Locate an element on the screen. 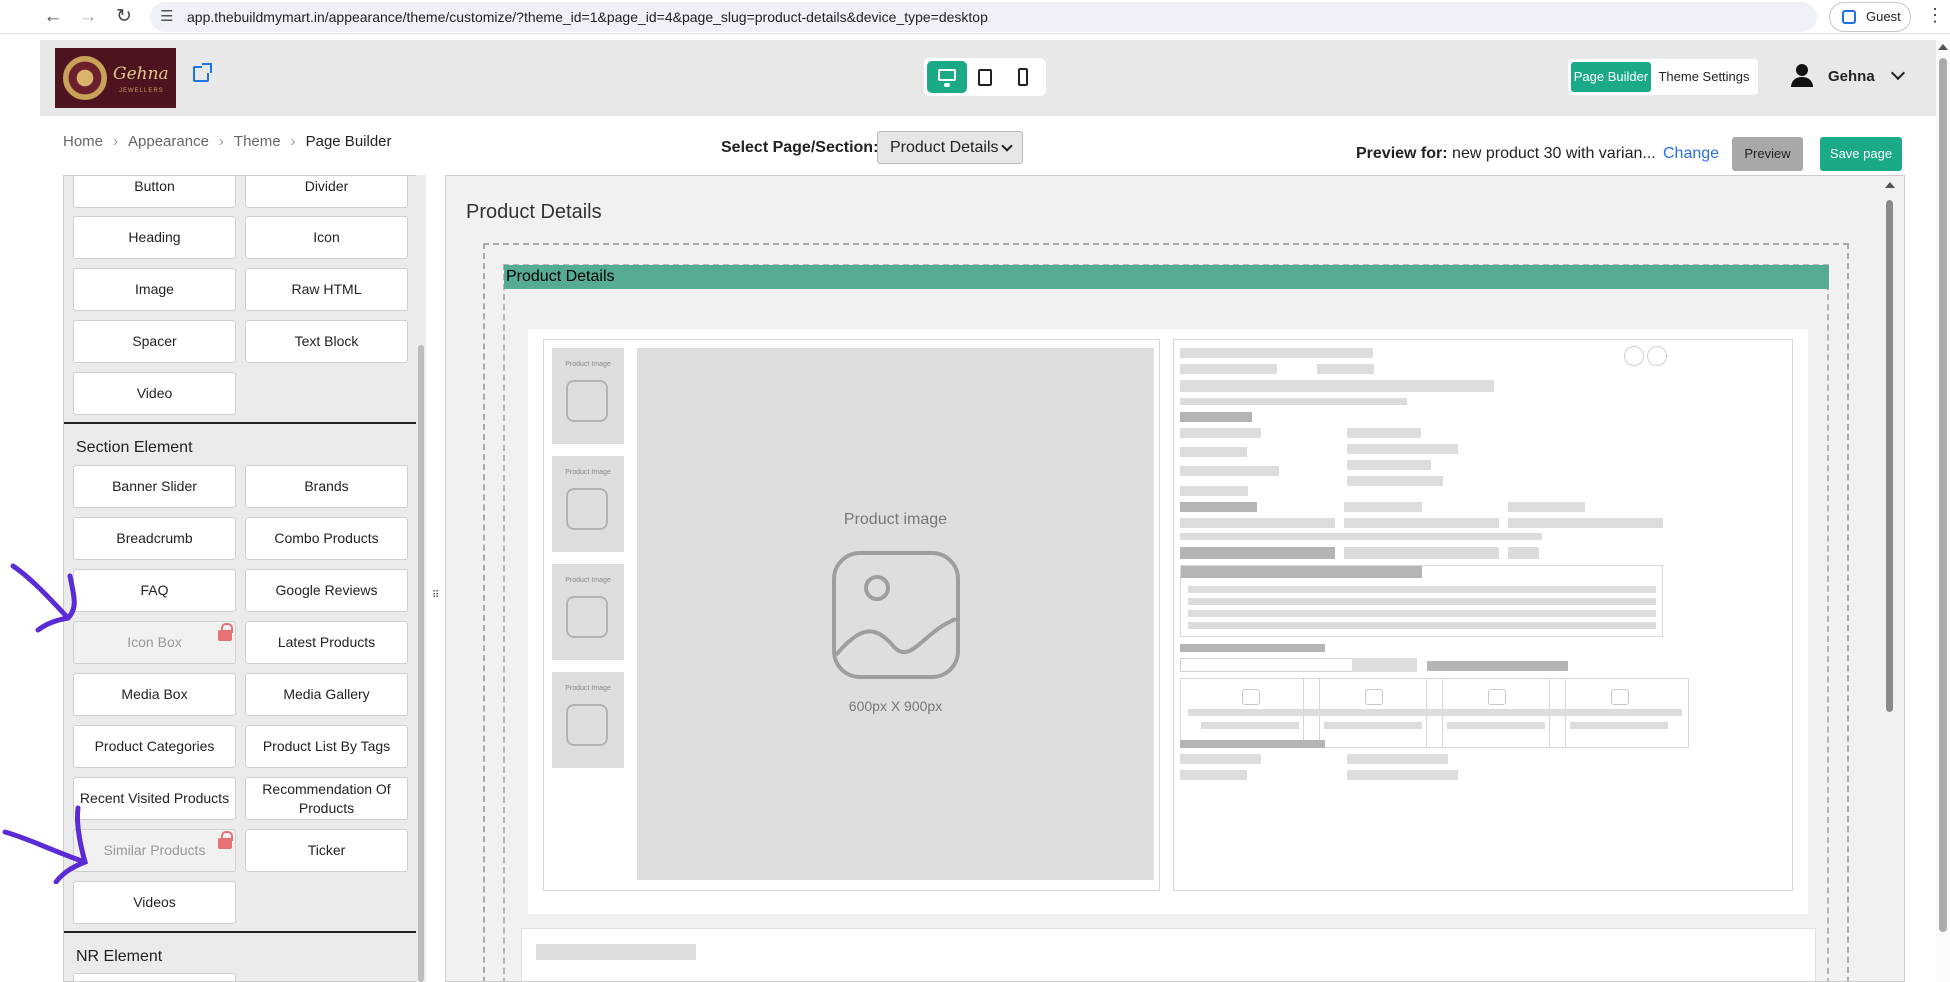 This screenshot has height=982, width=1950. save-page-button: Save page is located at coordinates (1861, 154).